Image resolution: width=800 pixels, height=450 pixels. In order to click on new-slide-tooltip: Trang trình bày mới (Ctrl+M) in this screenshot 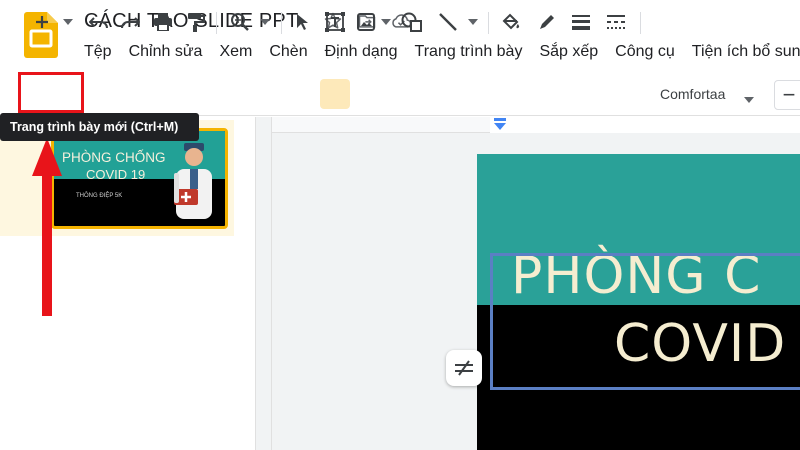, I will do `click(99, 127)`.